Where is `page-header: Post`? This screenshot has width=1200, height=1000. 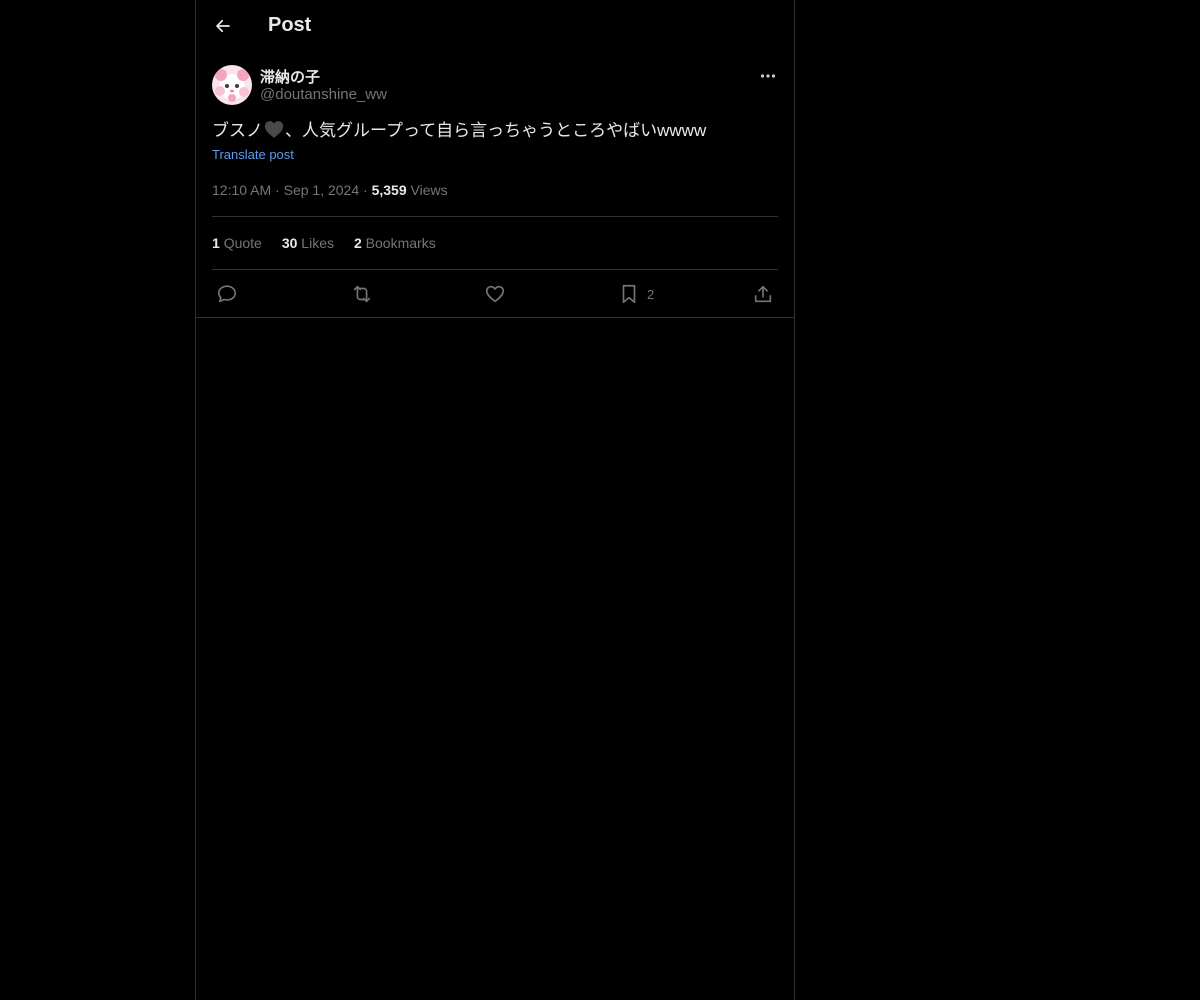 page-header: Post is located at coordinates (495, 27).